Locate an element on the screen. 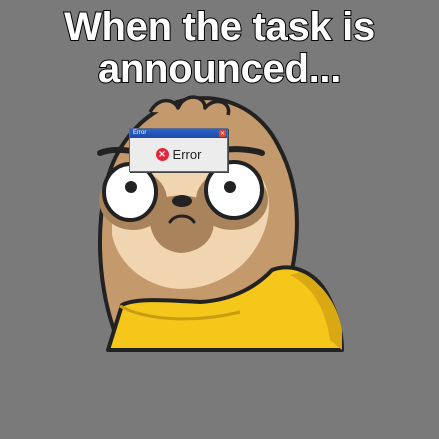  sloth-hair-tuft is located at coordinates (189, 105).